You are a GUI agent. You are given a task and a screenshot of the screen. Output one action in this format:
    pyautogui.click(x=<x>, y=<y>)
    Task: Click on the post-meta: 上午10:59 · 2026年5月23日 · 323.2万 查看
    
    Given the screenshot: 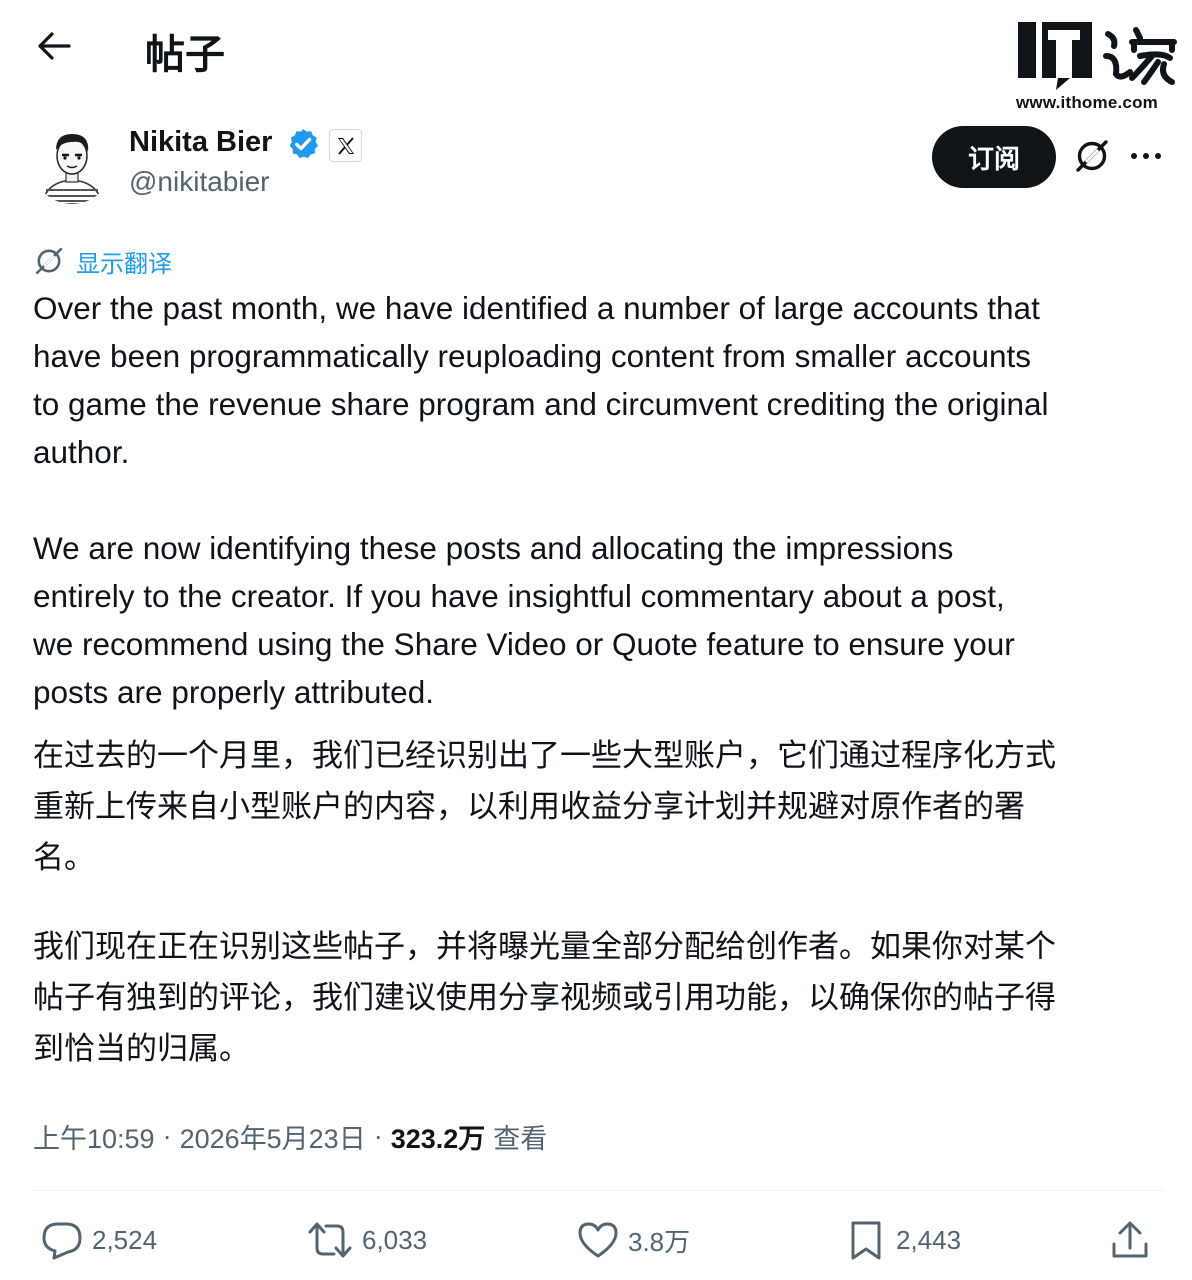 What is the action you would take?
    pyautogui.click(x=290, y=1136)
    